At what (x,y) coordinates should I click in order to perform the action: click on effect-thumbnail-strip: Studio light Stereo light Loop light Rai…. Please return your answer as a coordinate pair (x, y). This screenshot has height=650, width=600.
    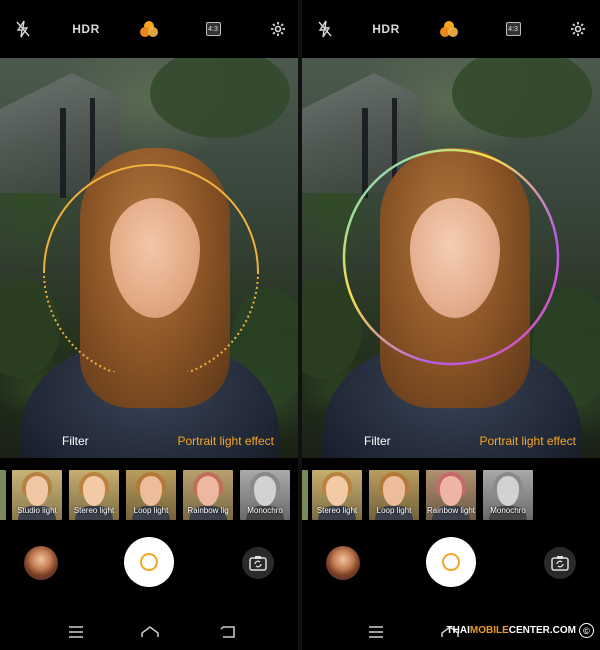
    Looking at the image, I should click on (149, 496).